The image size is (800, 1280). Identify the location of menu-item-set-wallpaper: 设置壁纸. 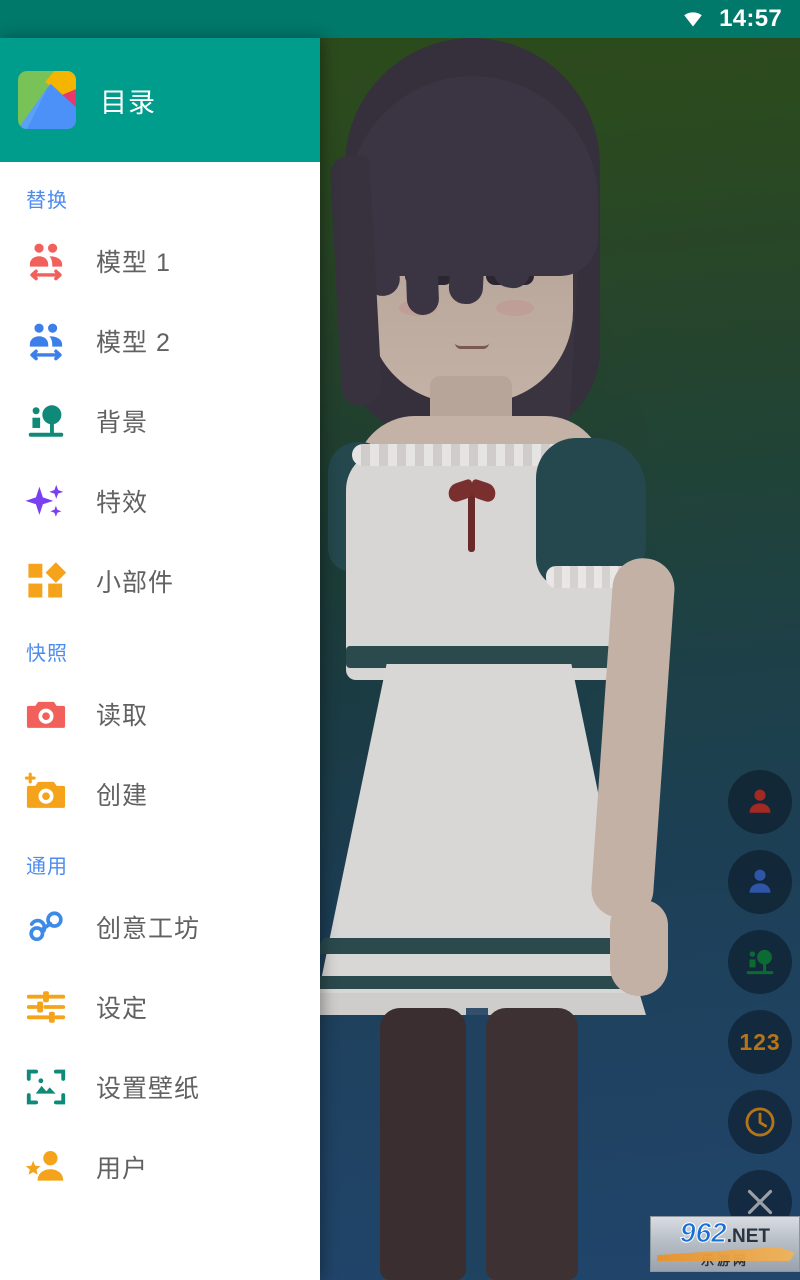
(160, 1087).